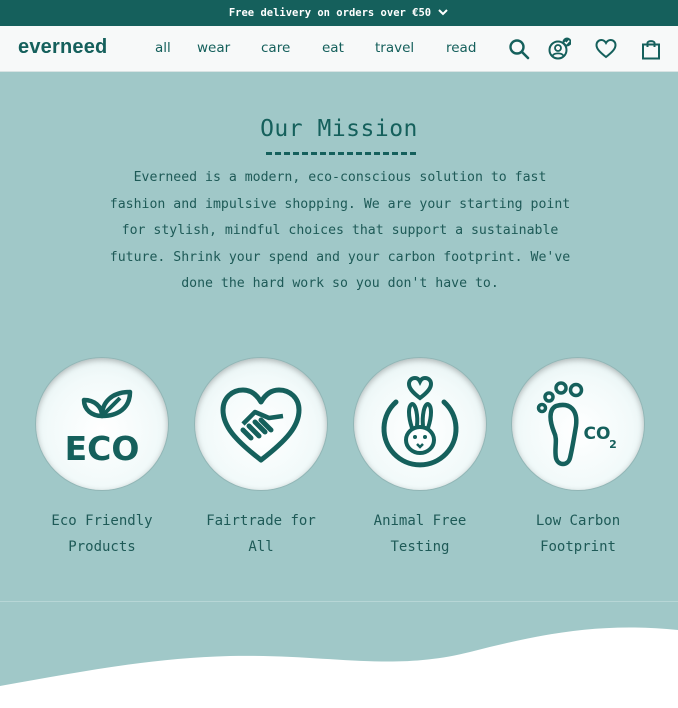 The width and height of the screenshot is (678, 708). Describe the element at coordinates (339, 667) in the screenshot. I see `wave-divider` at that location.